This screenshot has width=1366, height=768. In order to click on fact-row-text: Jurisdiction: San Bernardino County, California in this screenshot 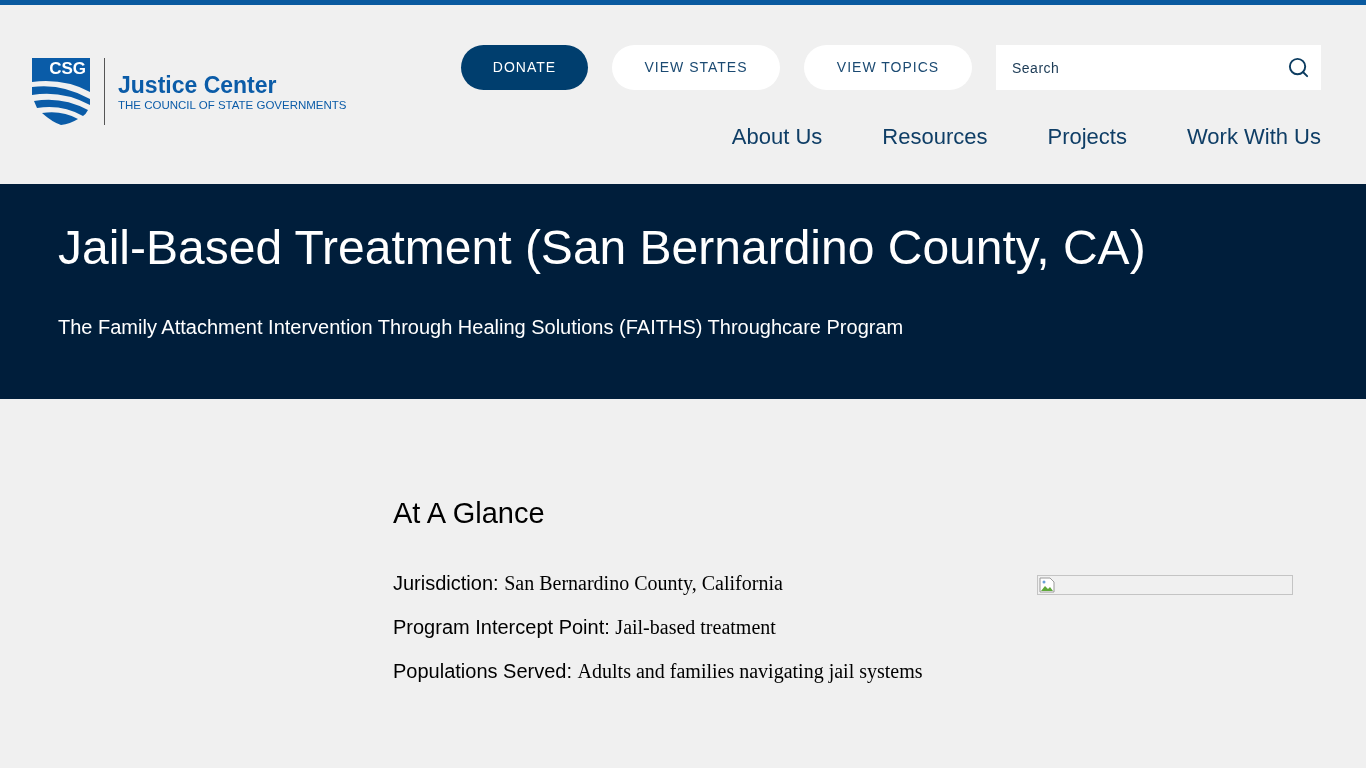, I will do `click(588, 583)`.